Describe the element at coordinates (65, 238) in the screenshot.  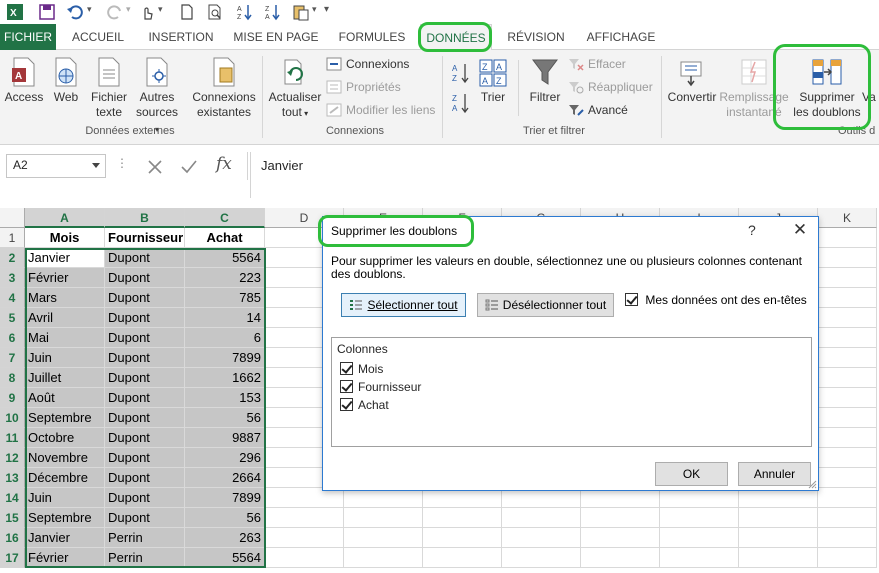
I see `header-cell: Mois` at that location.